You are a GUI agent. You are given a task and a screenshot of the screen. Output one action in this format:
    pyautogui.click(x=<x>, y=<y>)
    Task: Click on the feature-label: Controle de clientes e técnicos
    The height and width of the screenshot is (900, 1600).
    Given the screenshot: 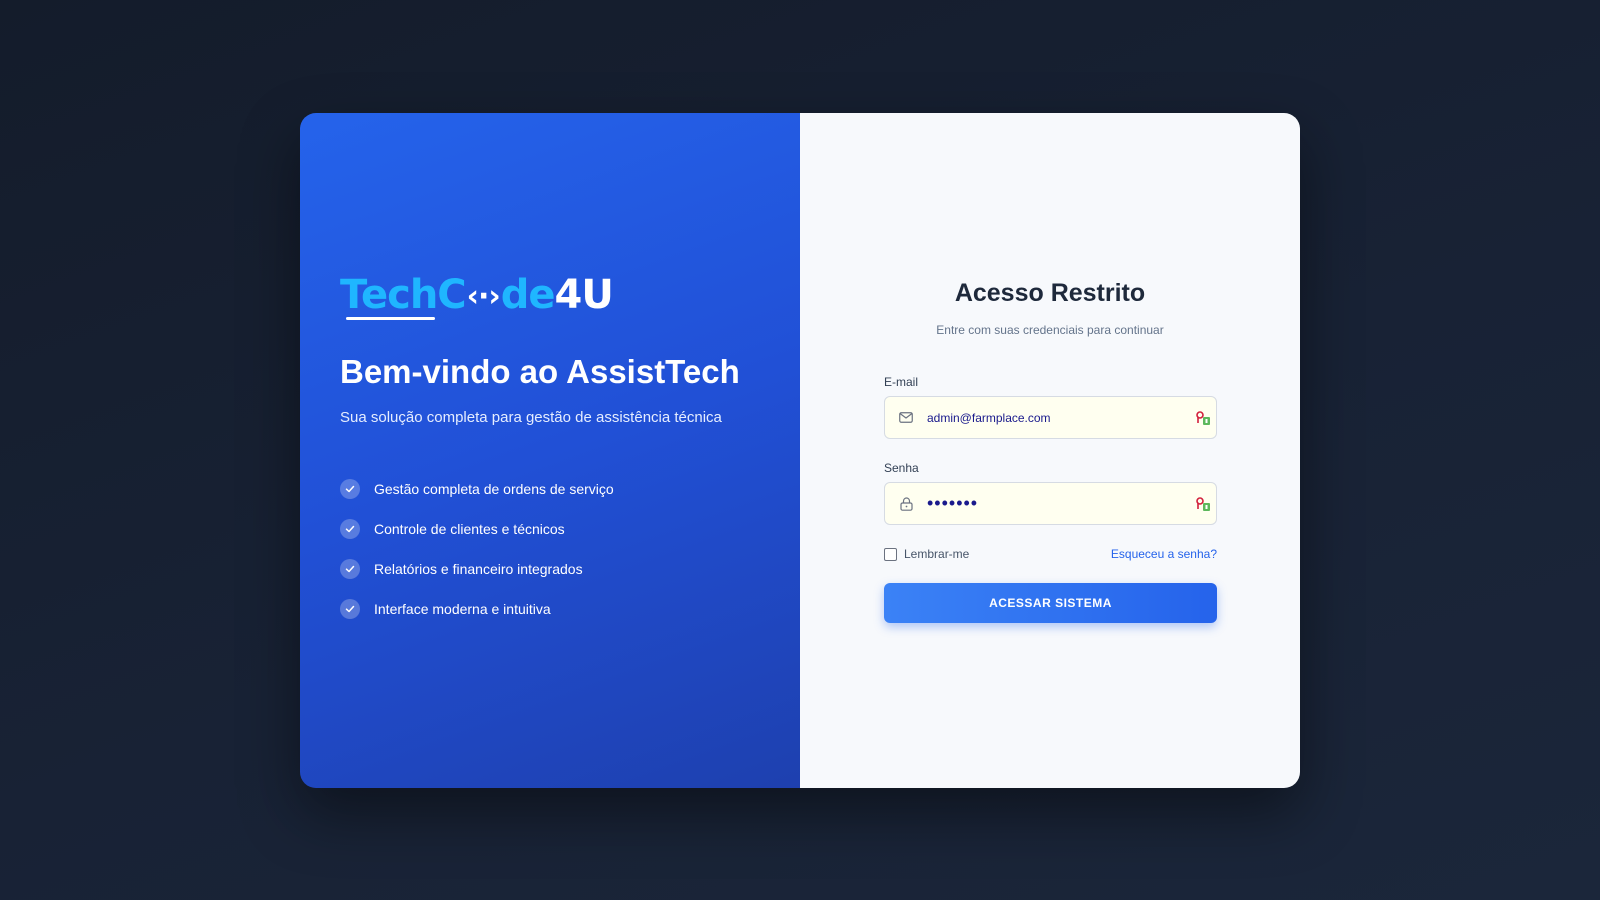 What is the action you would take?
    pyautogui.click(x=469, y=529)
    